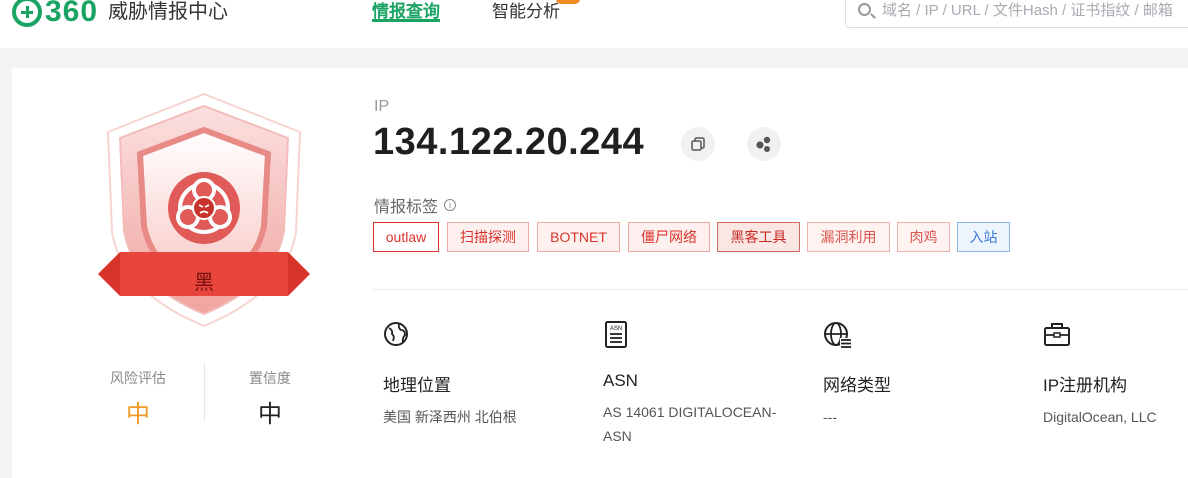  I want to click on site-name: 威胁情报中心, so click(168, 12).